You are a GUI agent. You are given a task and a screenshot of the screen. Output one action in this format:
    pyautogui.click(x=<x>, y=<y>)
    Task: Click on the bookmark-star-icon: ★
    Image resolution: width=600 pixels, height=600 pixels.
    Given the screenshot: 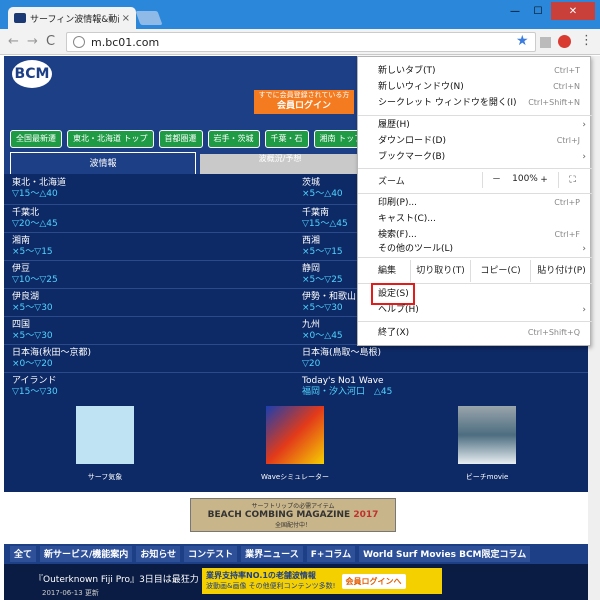 What is the action you would take?
    pyautogui.click(x=522, y=41)
    